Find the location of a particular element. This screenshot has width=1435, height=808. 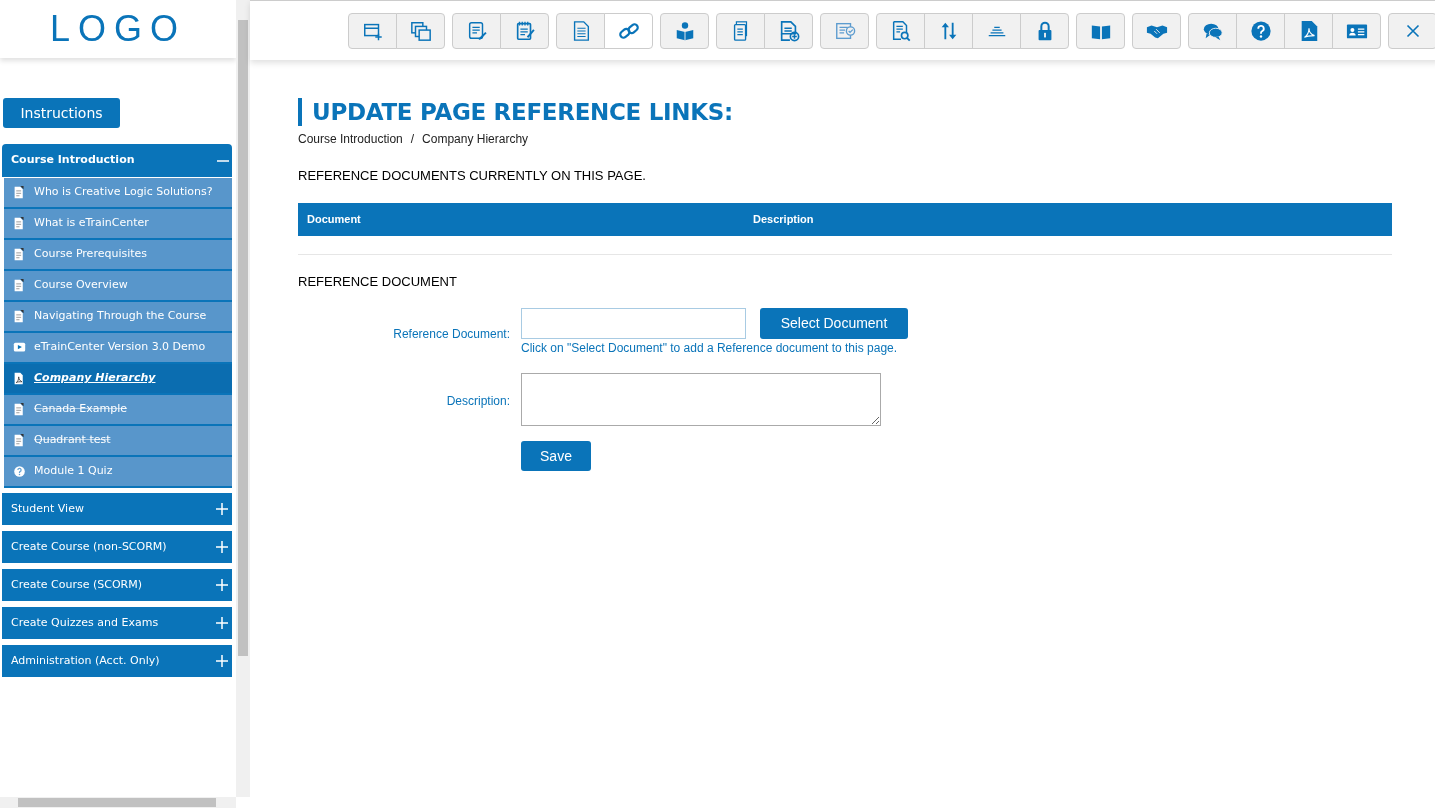

sidebar-item: Course Prerequisites is located at coordinates (118, 255).